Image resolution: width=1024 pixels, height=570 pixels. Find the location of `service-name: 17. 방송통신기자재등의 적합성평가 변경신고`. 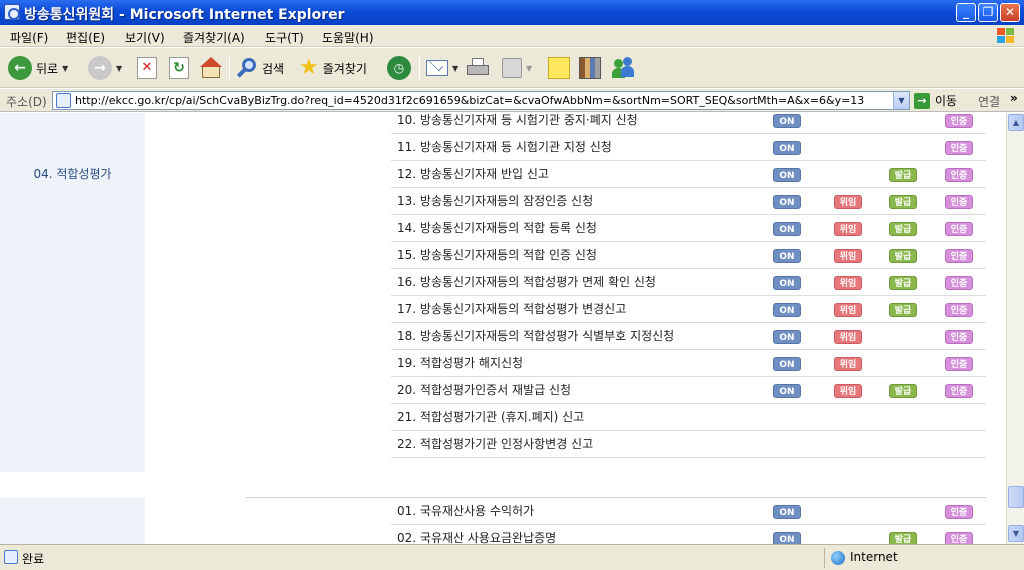

service-name: 17. 방송통신기자재등의 적합성평가 변경신고 is located at coordinates (576, 309).